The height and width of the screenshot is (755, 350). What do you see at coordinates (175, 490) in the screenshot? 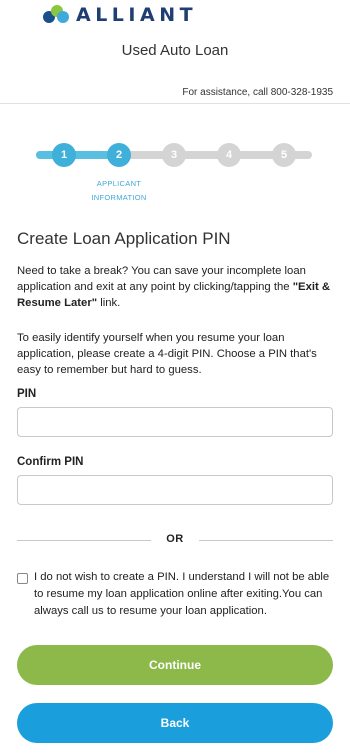
I see `confirm-pin-input` at bounding box center [175, 490].